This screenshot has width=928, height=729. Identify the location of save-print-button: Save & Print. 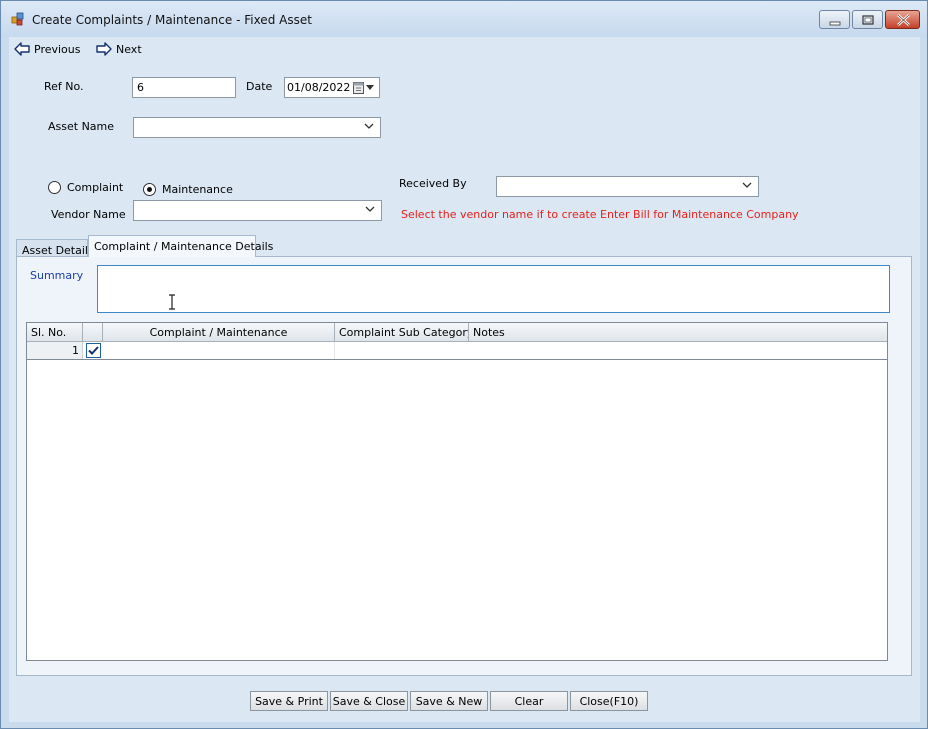
(289, 701).